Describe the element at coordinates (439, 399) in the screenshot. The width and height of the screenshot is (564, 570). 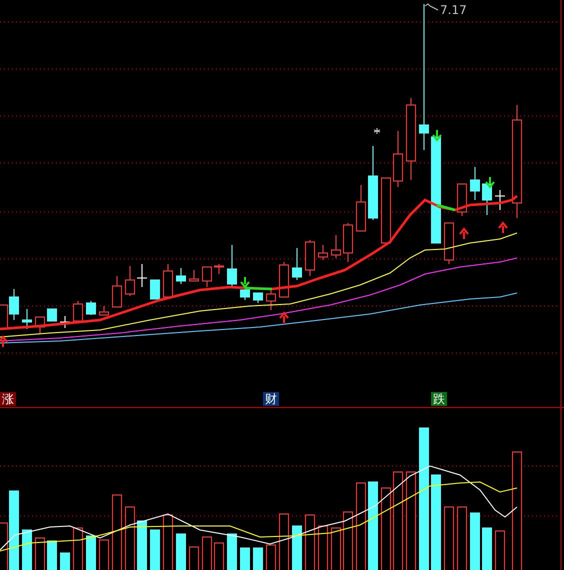
I see `signal-tag: 跌` at that location.